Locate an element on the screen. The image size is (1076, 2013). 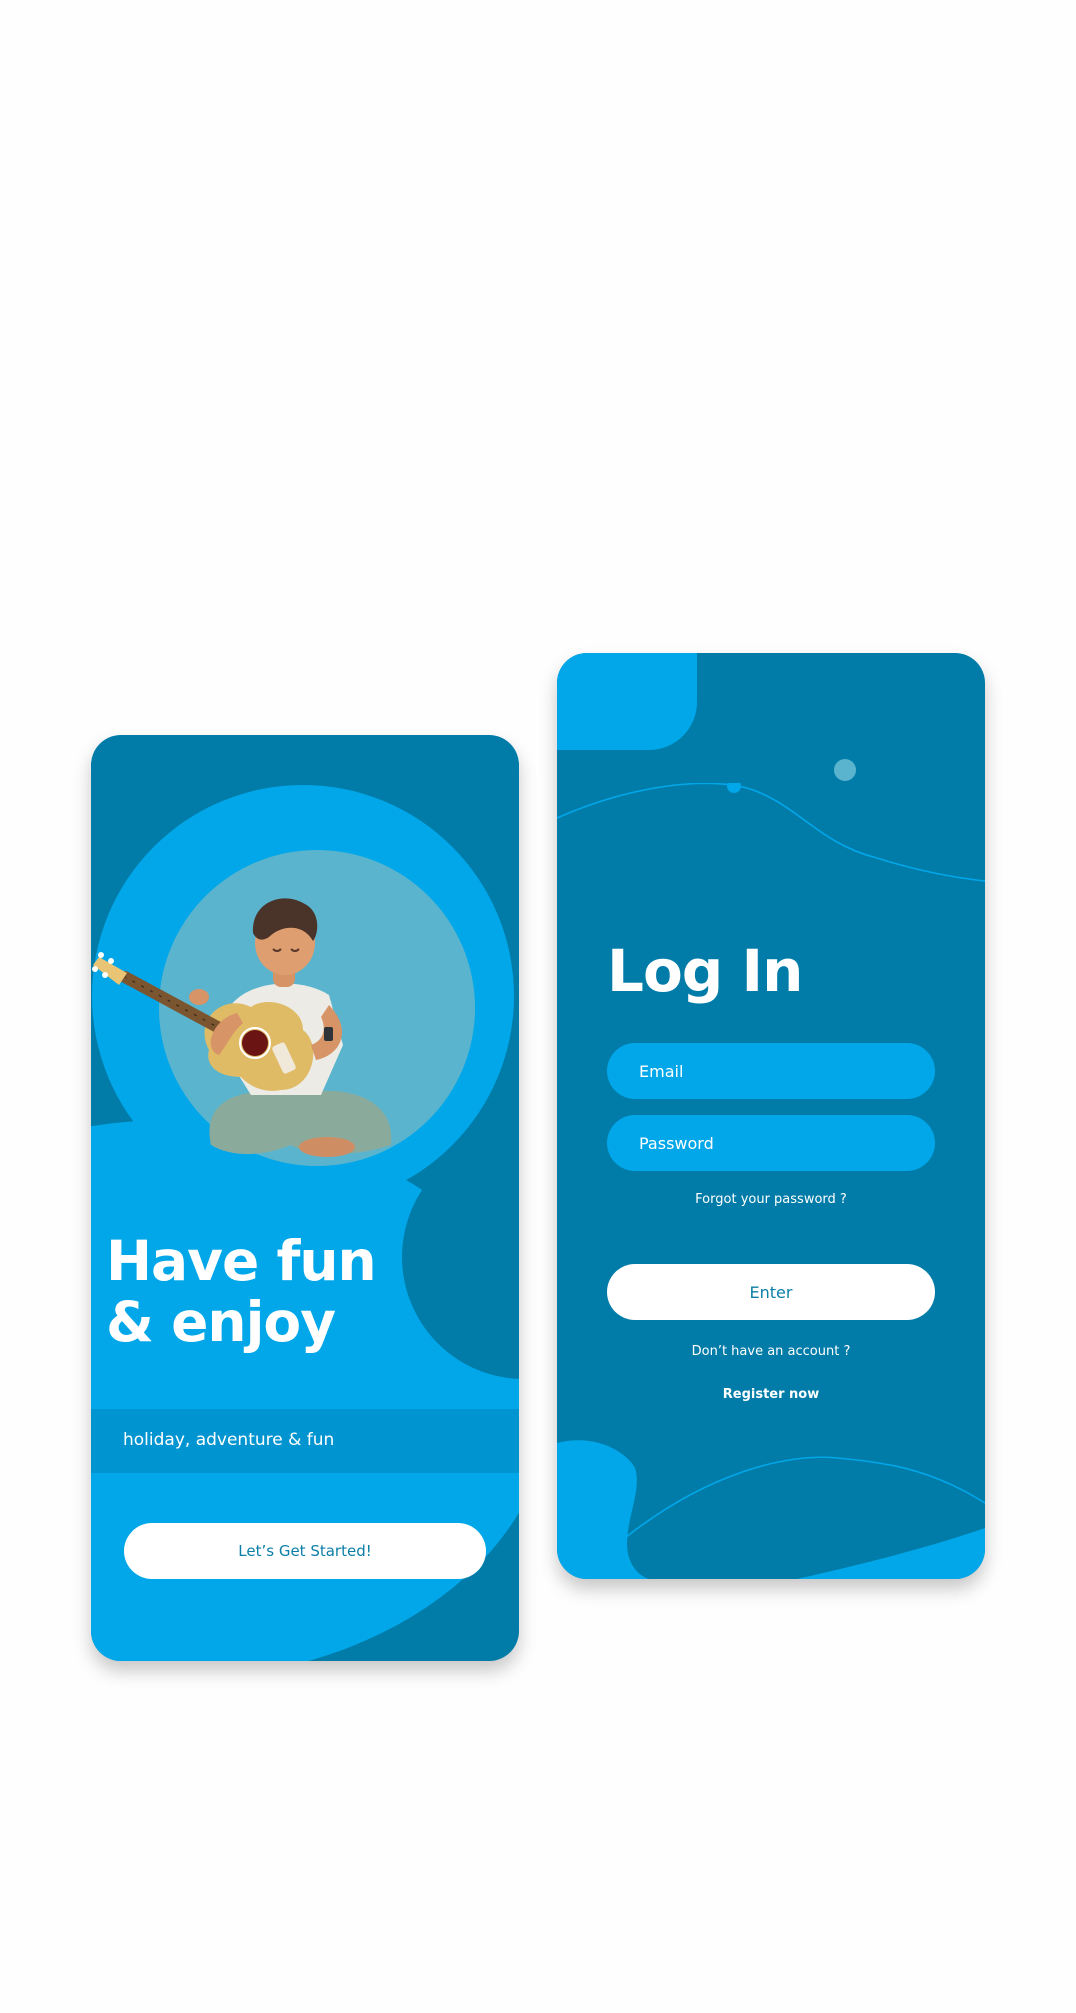
decorative-wave-line is located at coordinates (771, 832).